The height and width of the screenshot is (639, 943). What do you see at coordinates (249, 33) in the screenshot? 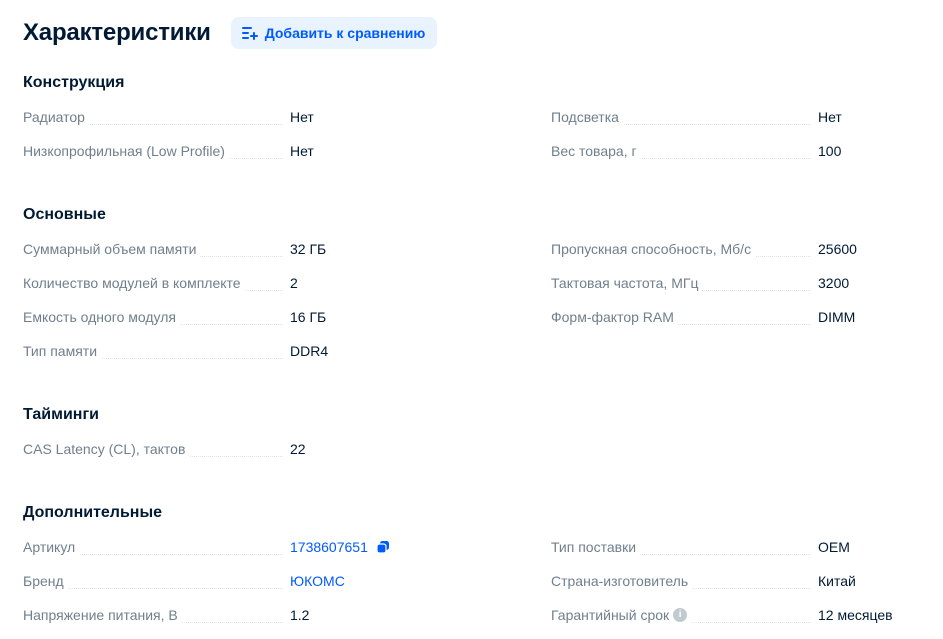
I see `list-add-icon` at bounding box center [249, 33].